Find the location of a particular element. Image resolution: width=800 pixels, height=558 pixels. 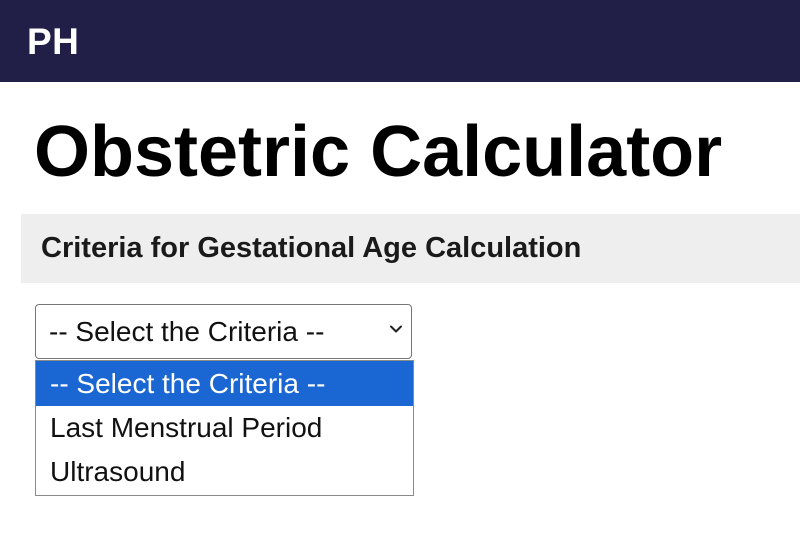

page-title: Obstetric Calculator is located at coordinates (378, 152).